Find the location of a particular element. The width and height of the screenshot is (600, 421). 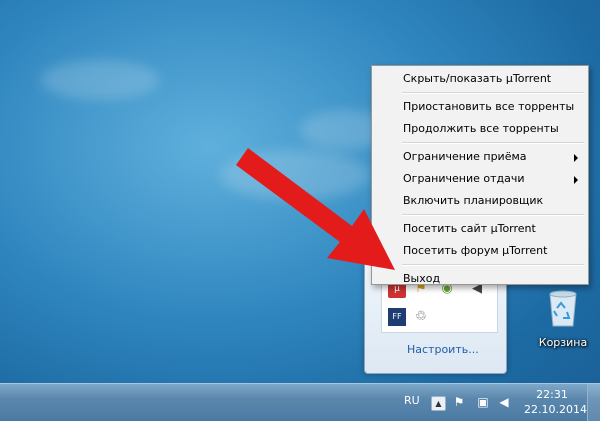

action-center-icon: ⚑ is located at coordinates (459, 402).